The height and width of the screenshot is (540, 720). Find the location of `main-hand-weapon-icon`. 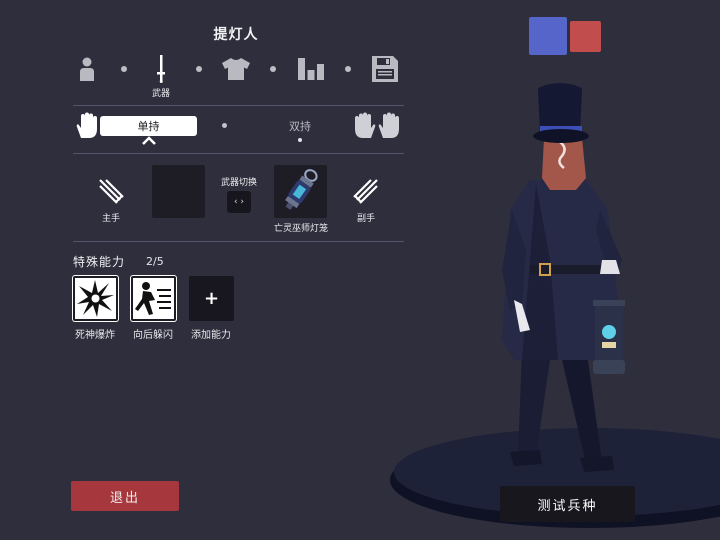

main-hand-weapon-icon is located at coordinates (111, 191).